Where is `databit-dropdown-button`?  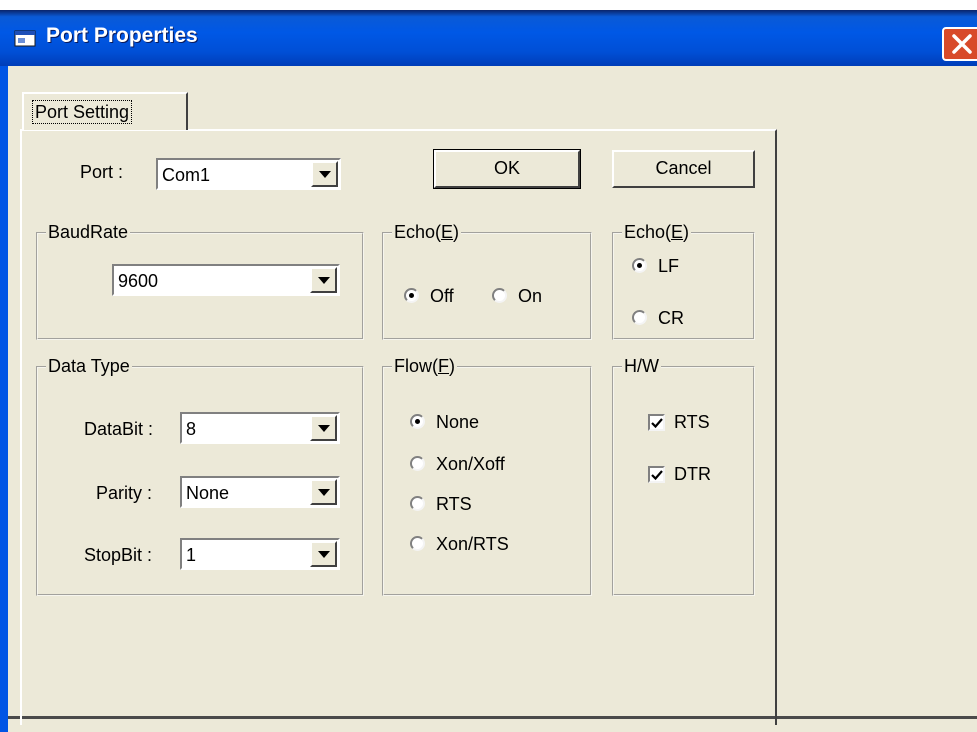 databit-dropdown-button is located at coordinates (323, 428).